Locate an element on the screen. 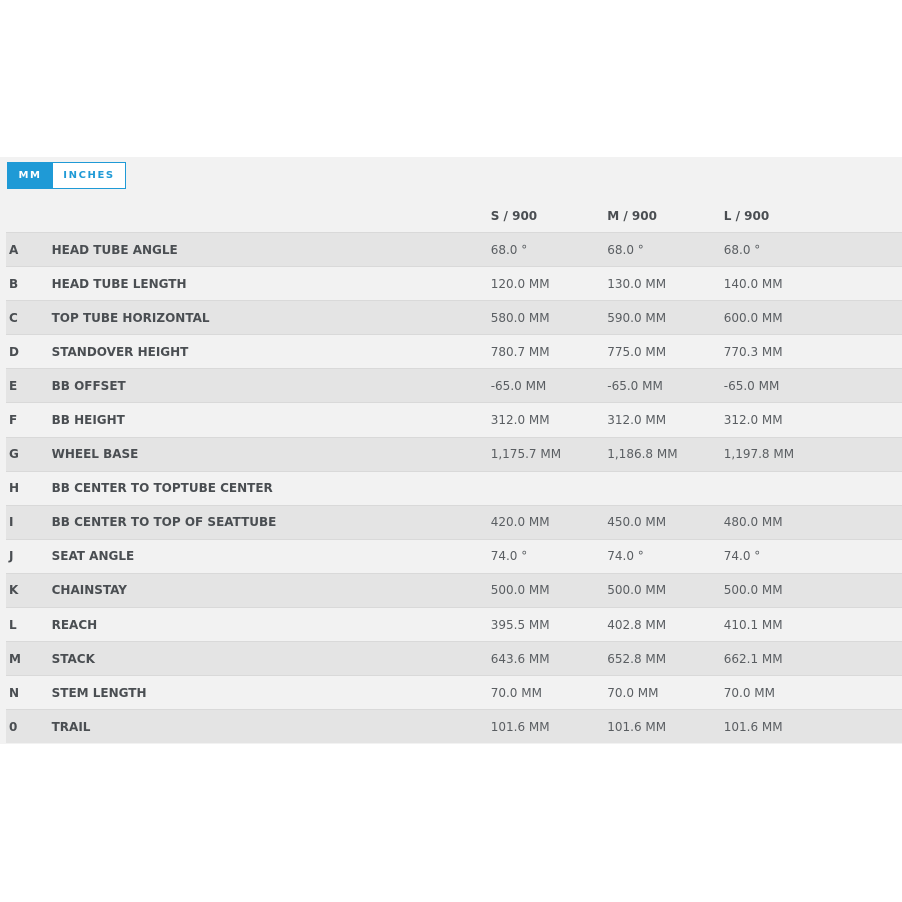 The width and height of the screenshot is (902, 902). table-row: K CHAINSTAY 500.0 MM 500.0 MM 500.0 MM is located at coordinates (454, 590).